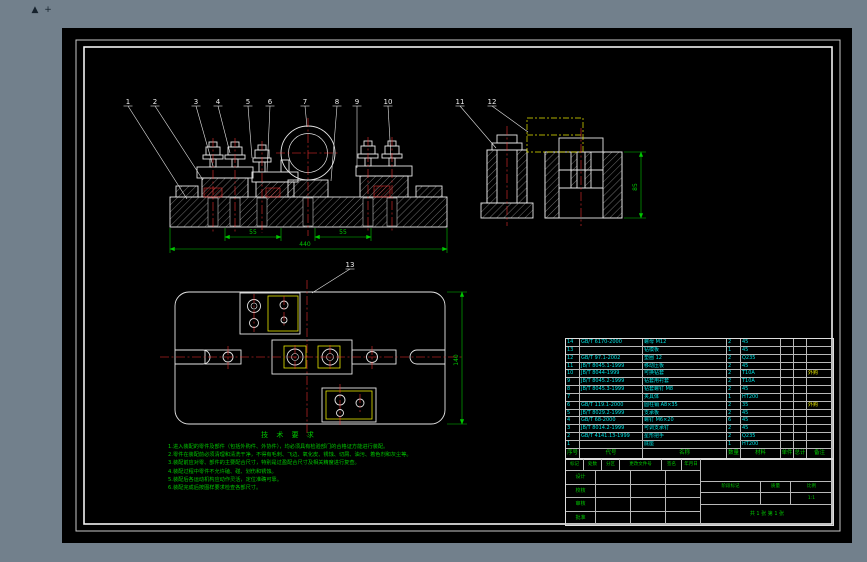  What do you see at coordinates (685, 382) in the screenshot?
I see `bom-cell: 钻套用衬套` at bounding box center [685, 382].